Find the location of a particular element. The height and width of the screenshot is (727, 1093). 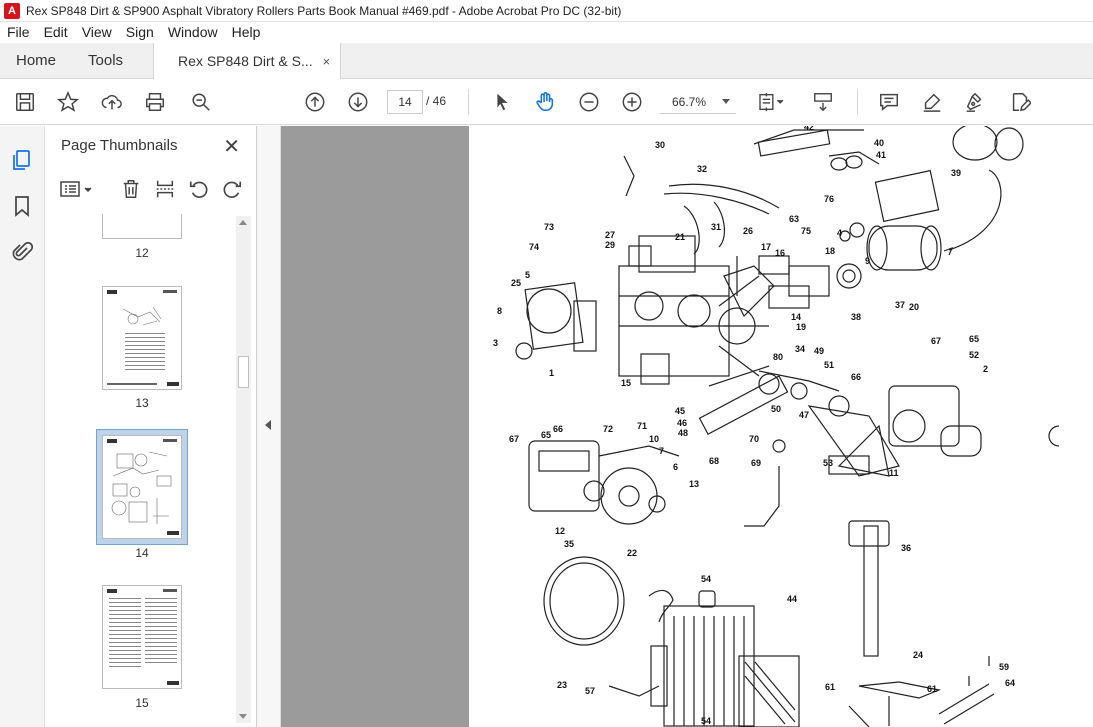

menu-help: Help is located at coordinates (246, 32).